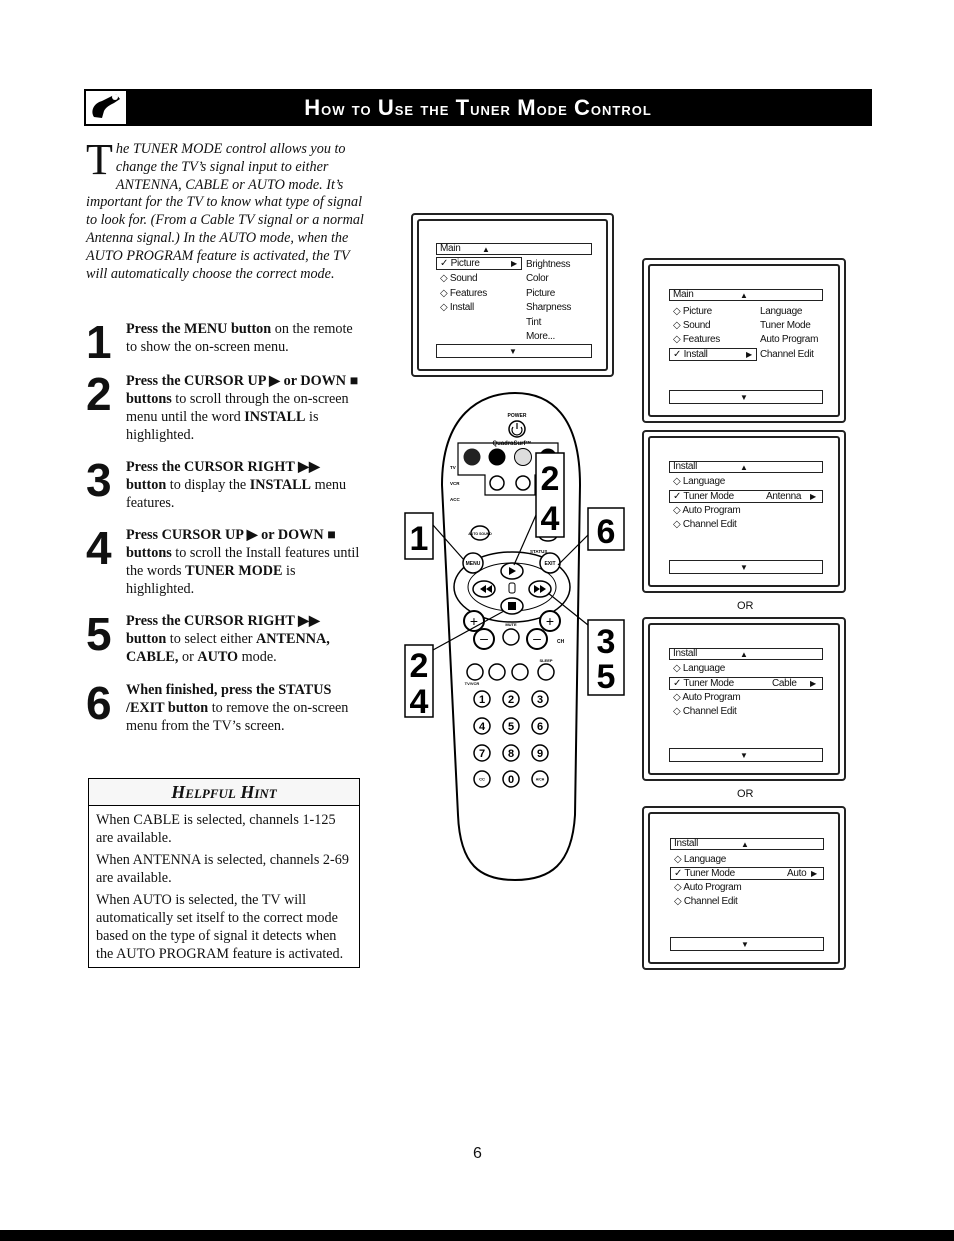 The image size is (954, 1241). What do you see at coordinates (692, 311) in the screenshot?
I see `menu-item-picture: ◇ Picture` at bounding box center [692, 311].